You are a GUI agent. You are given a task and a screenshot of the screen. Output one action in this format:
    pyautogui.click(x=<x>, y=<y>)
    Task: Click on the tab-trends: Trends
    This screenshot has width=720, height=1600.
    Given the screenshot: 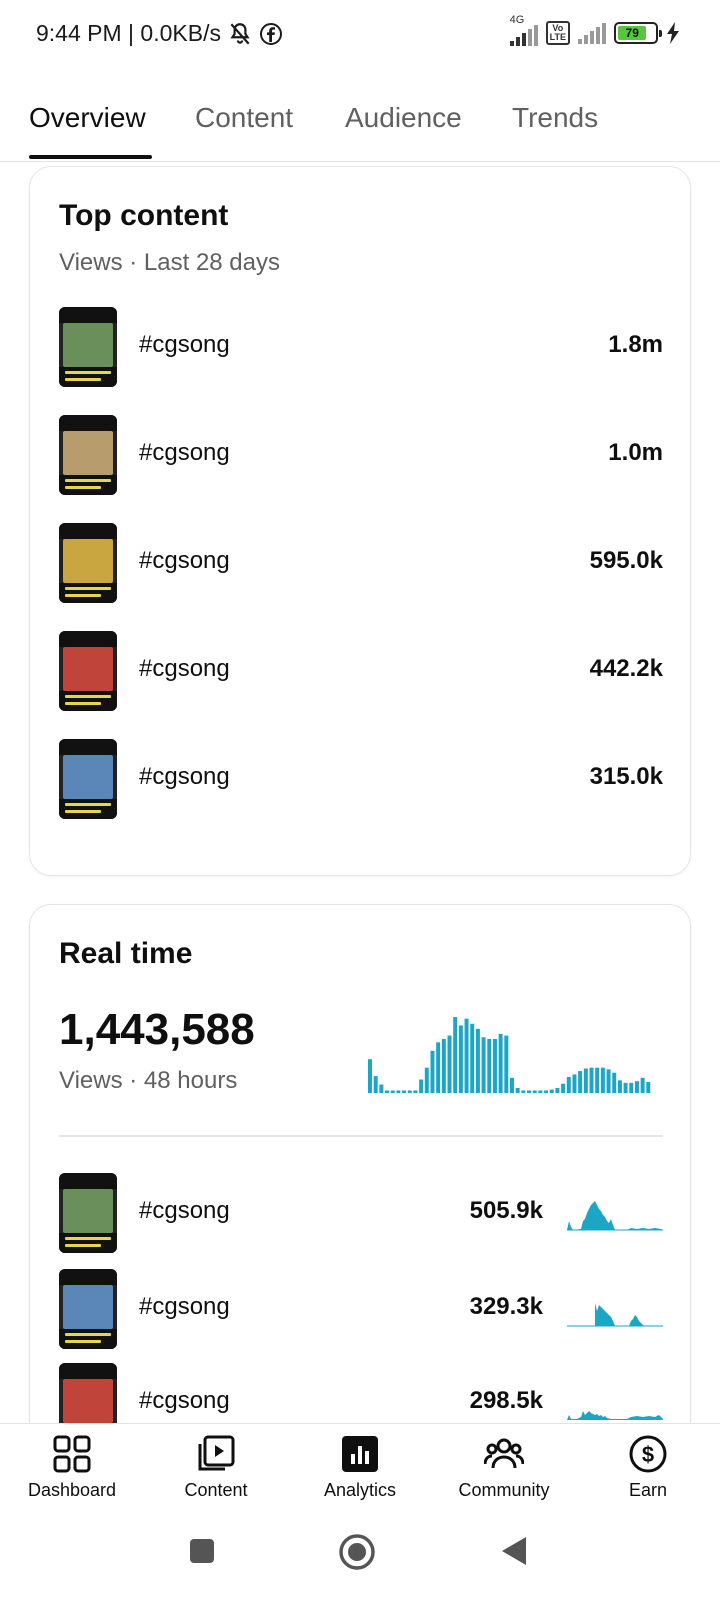 What is the action you would take?
    pyautogui.click(x=555, y=118)
    